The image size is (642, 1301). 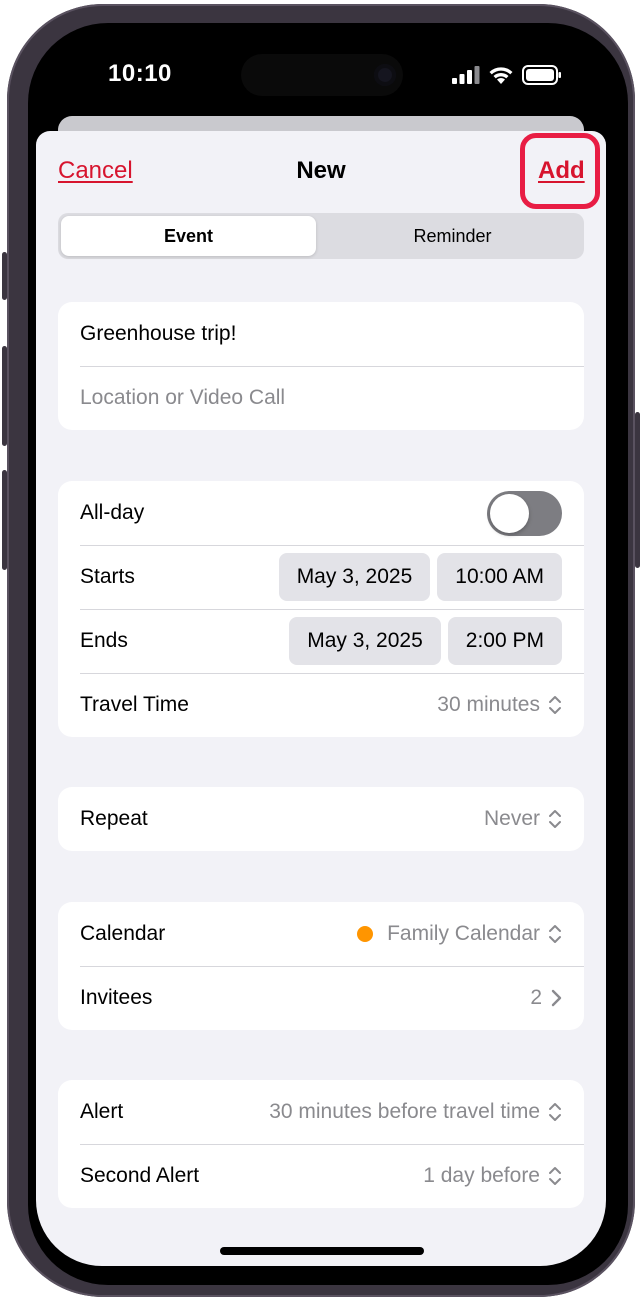 I want to click on second-alert-label: Second Alert, so click(x=140, y=1175).